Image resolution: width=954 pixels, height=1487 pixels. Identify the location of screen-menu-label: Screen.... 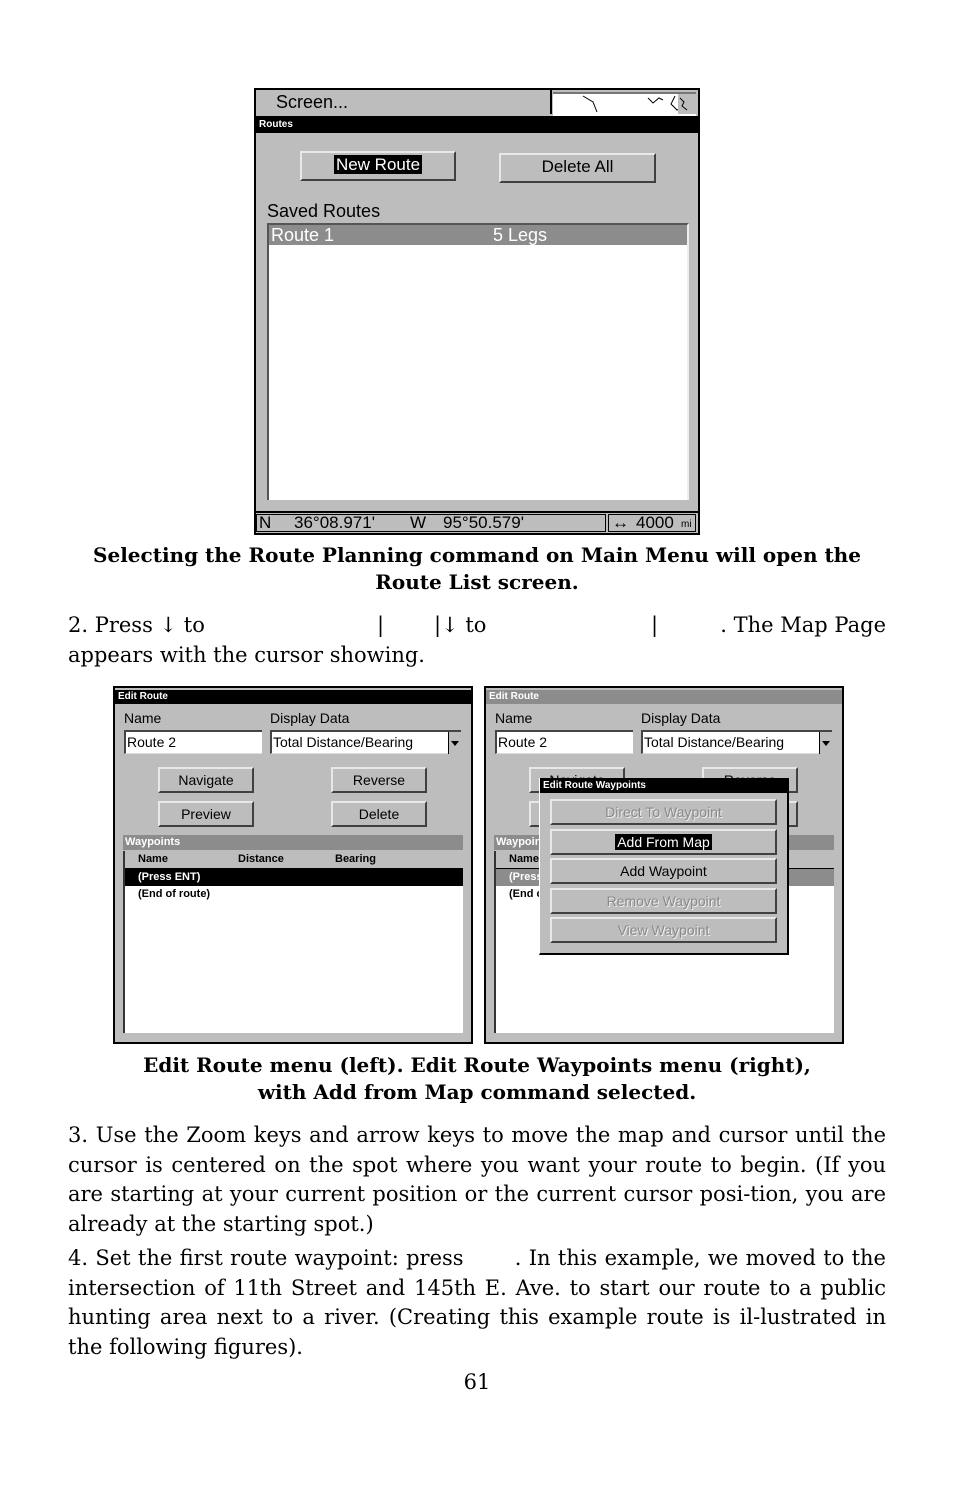
(312, 102).